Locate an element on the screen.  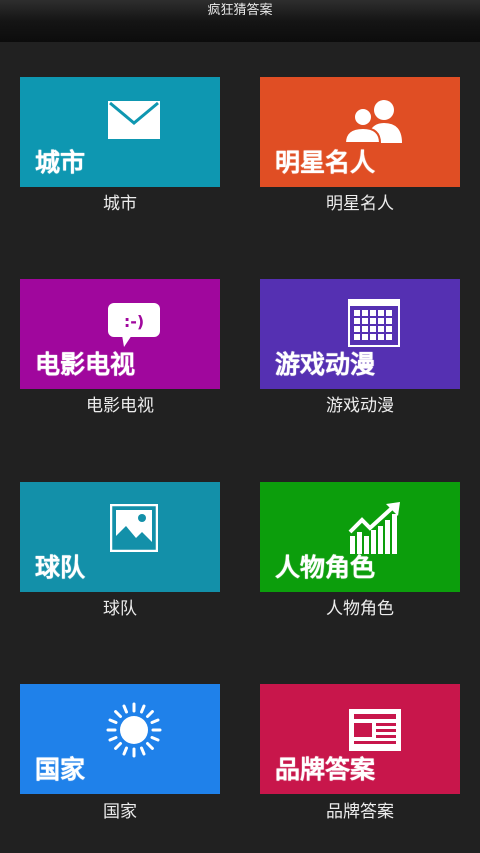
tile-label: 城市 is located at coordinates (60, 162).